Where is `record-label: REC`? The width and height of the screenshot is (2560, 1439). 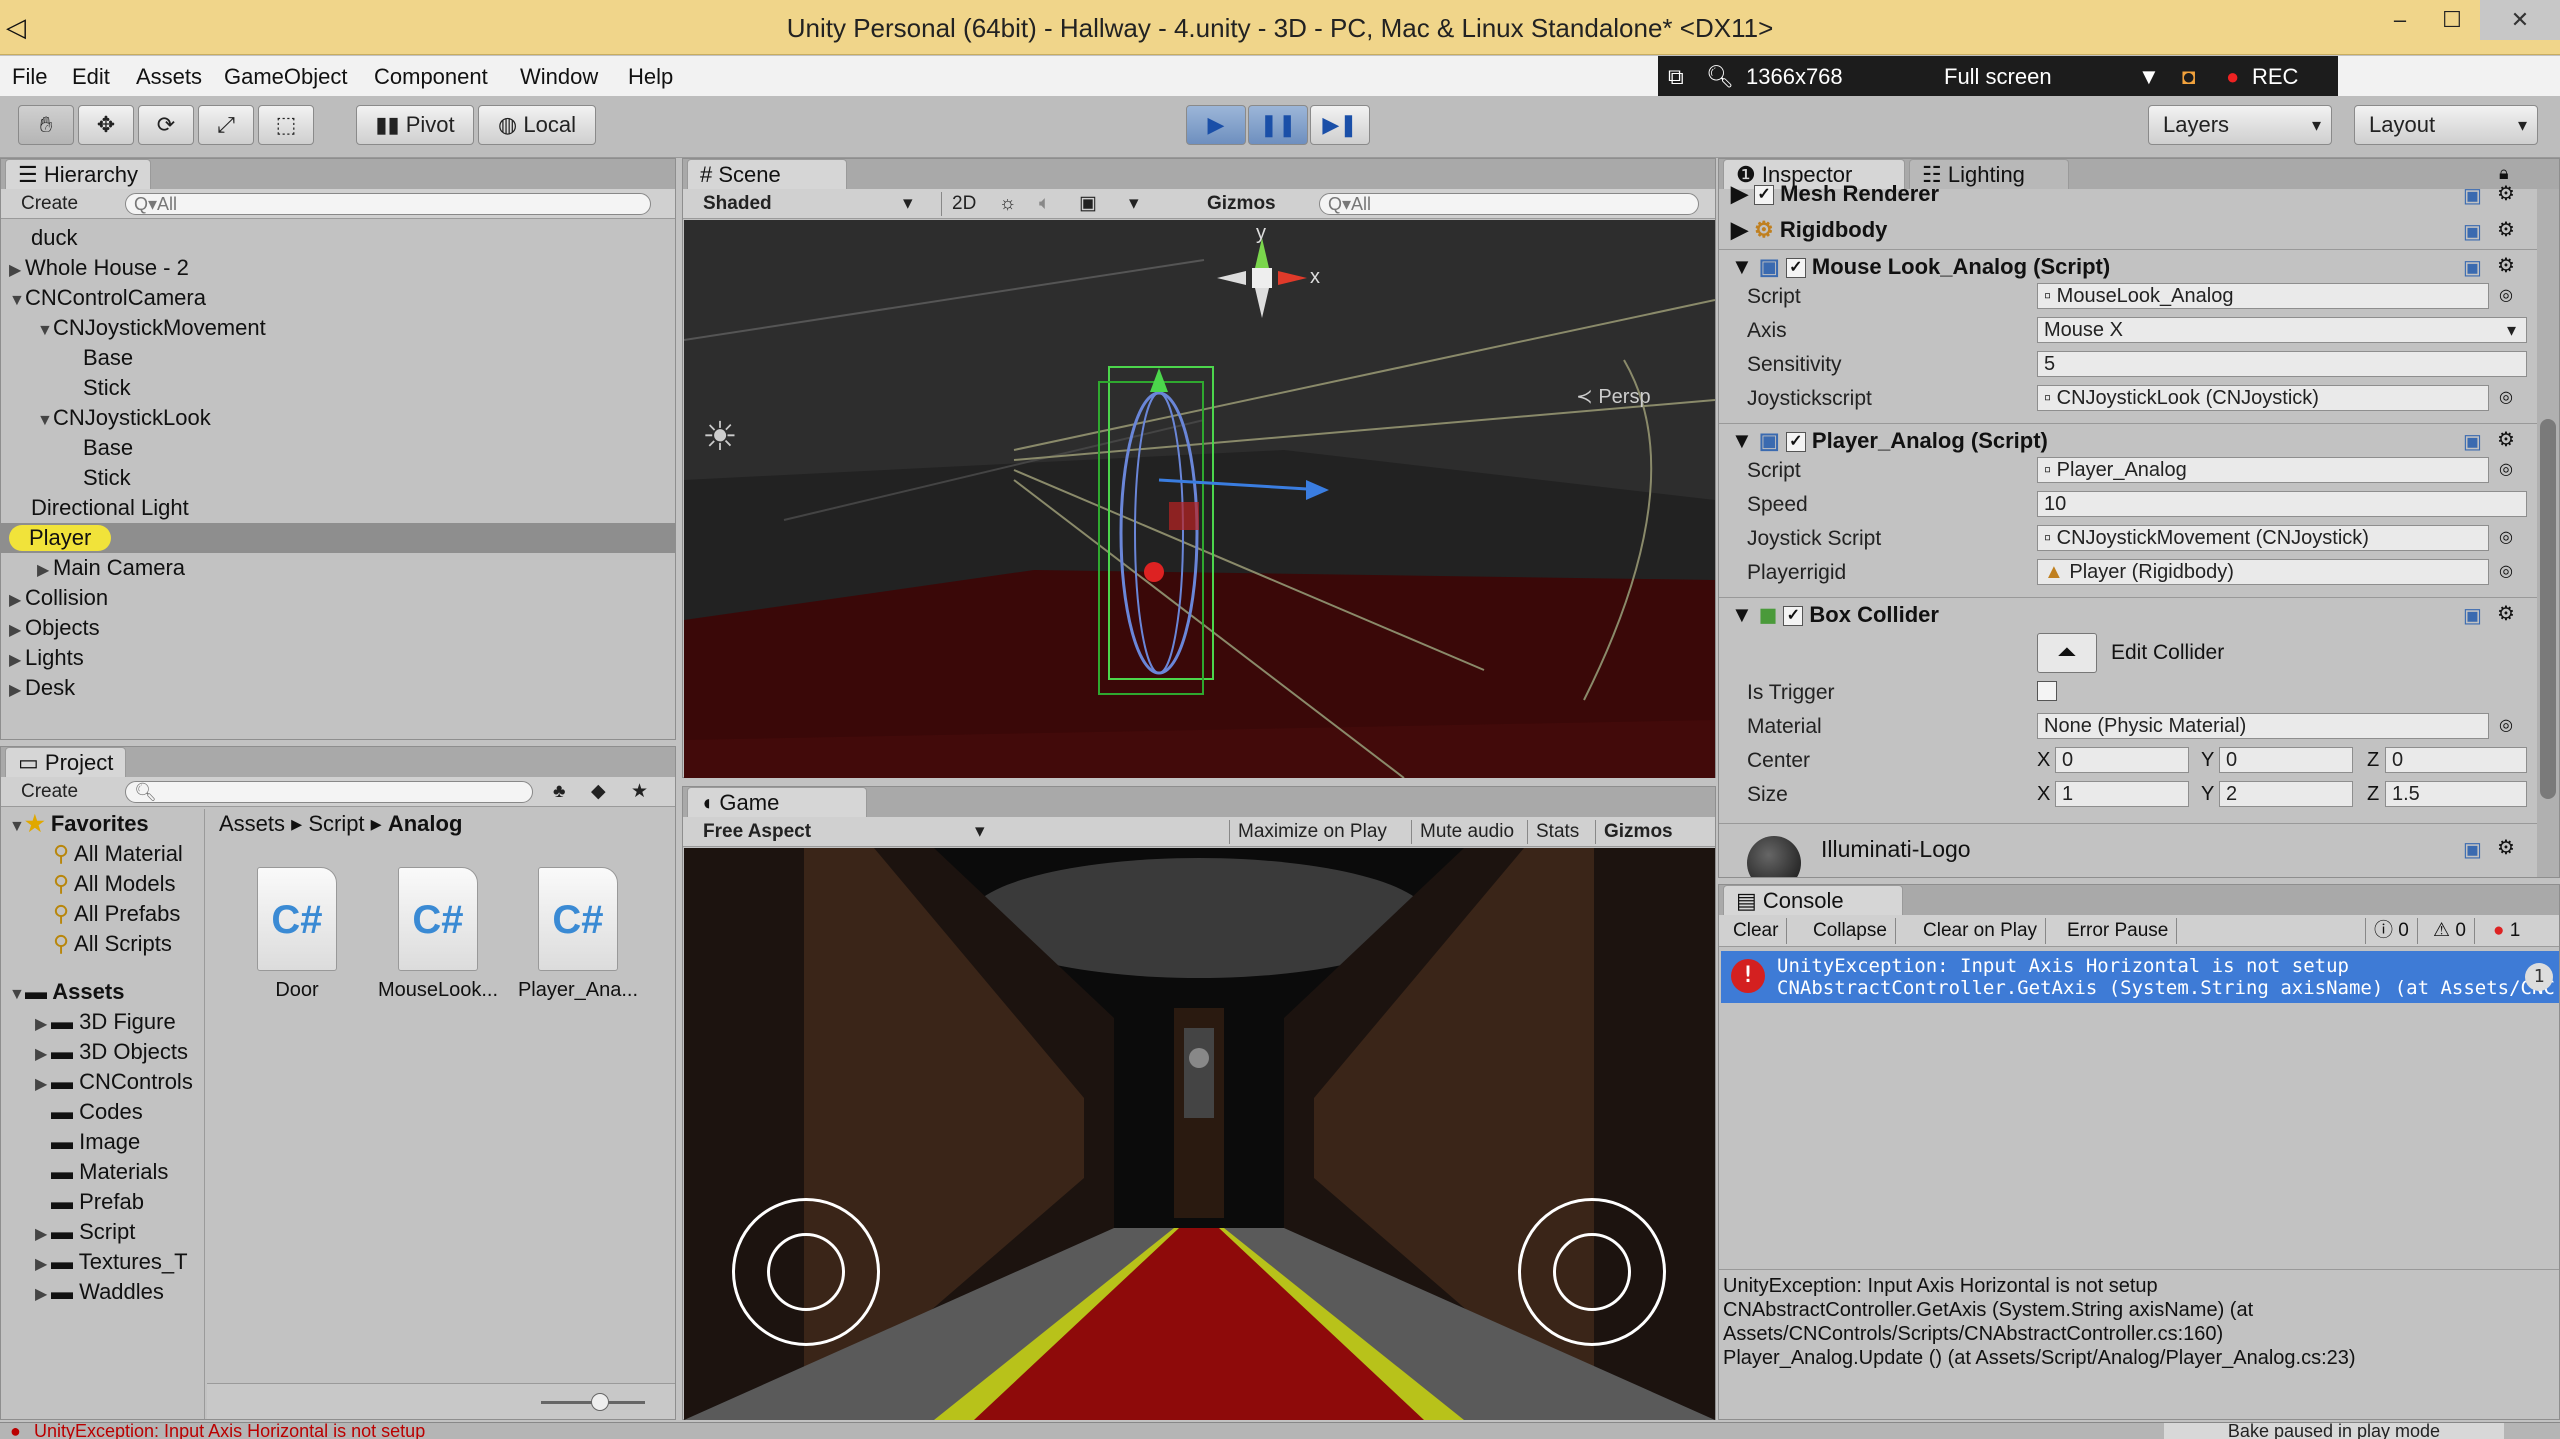
record-label: REC is located at coordinates (2275, 77).